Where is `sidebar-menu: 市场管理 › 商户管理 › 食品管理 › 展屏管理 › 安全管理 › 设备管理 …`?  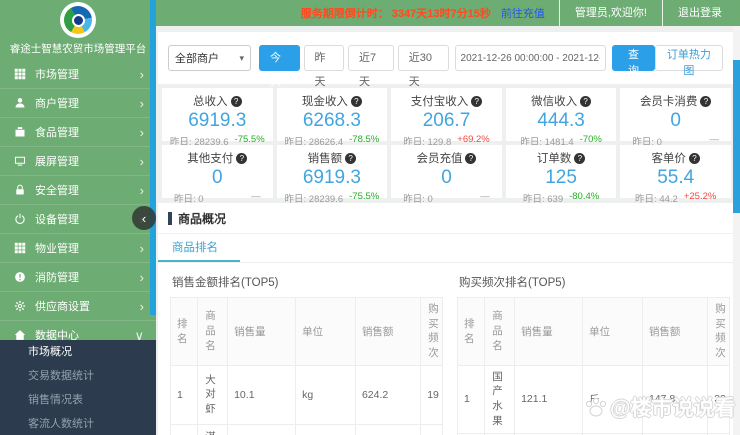 sidebar-menu: 市场管理 › 商户管理 › 食品管理 › 展屏管理 › 安全管理 › 设备管理 … is located at coordinates (78, 205).